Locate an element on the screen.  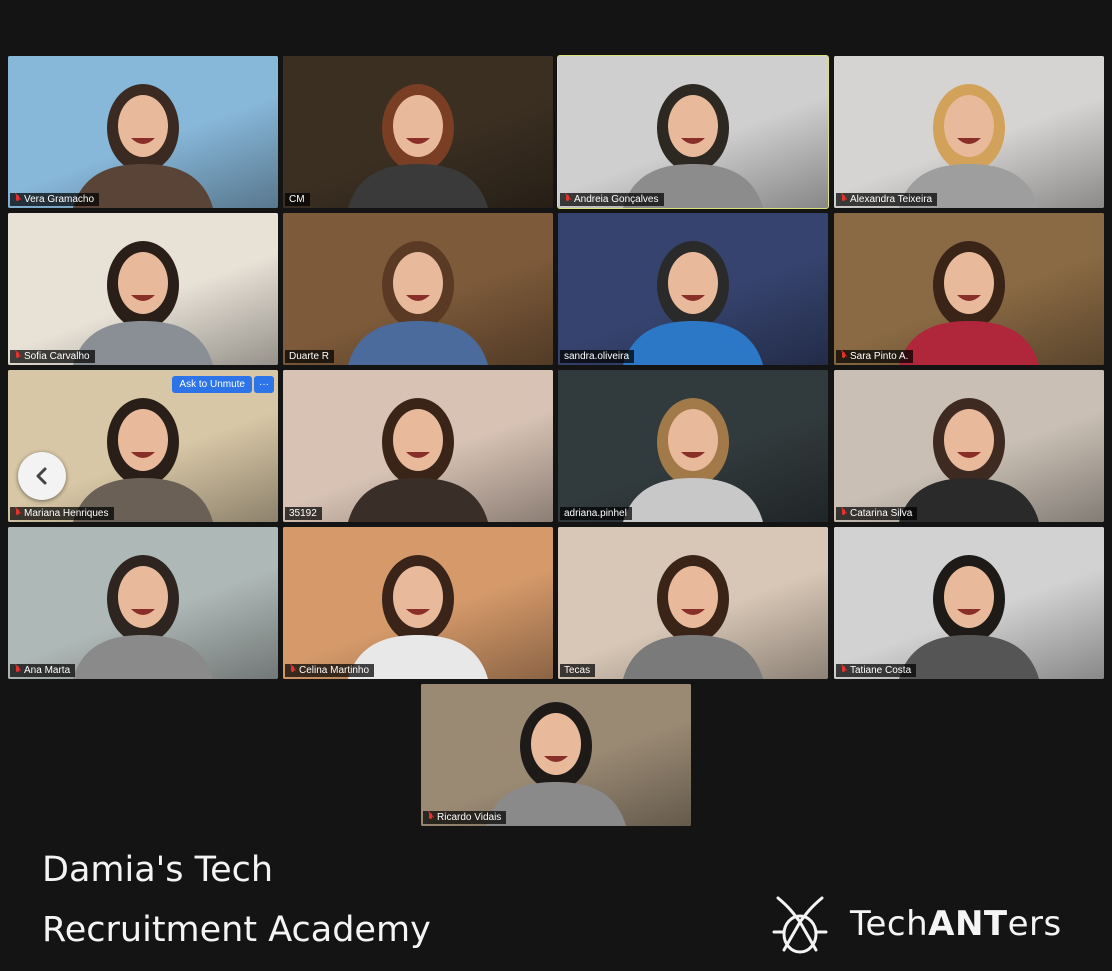
participant-name-label: Sara Pinto A. is located at coordinates (875, 356).